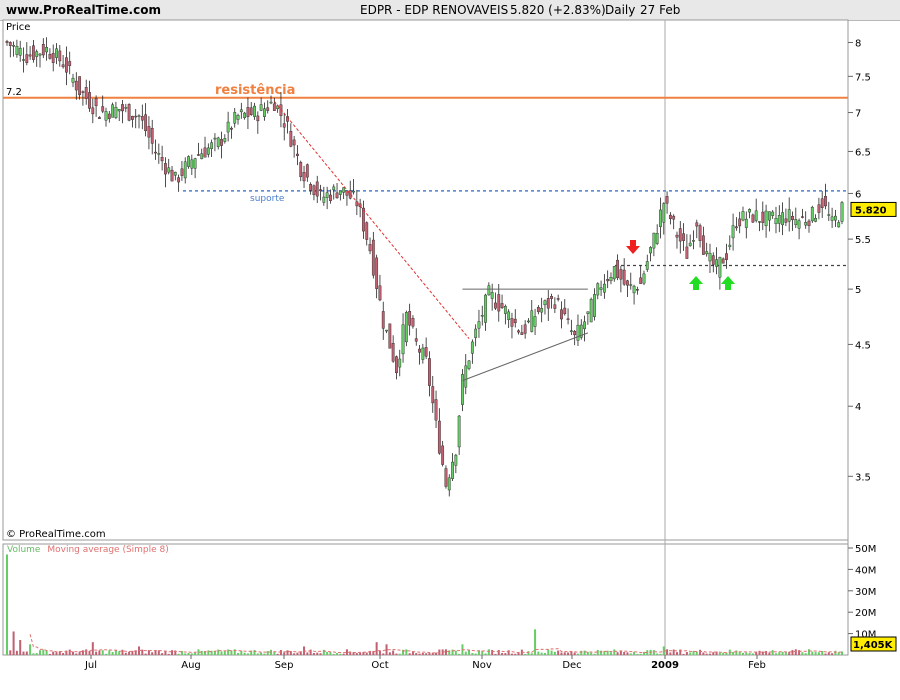  What do you see at coordinates (757, 665) in the screenshot?
I see `x-tick-label: Feb` at bounding box center [757, 665].